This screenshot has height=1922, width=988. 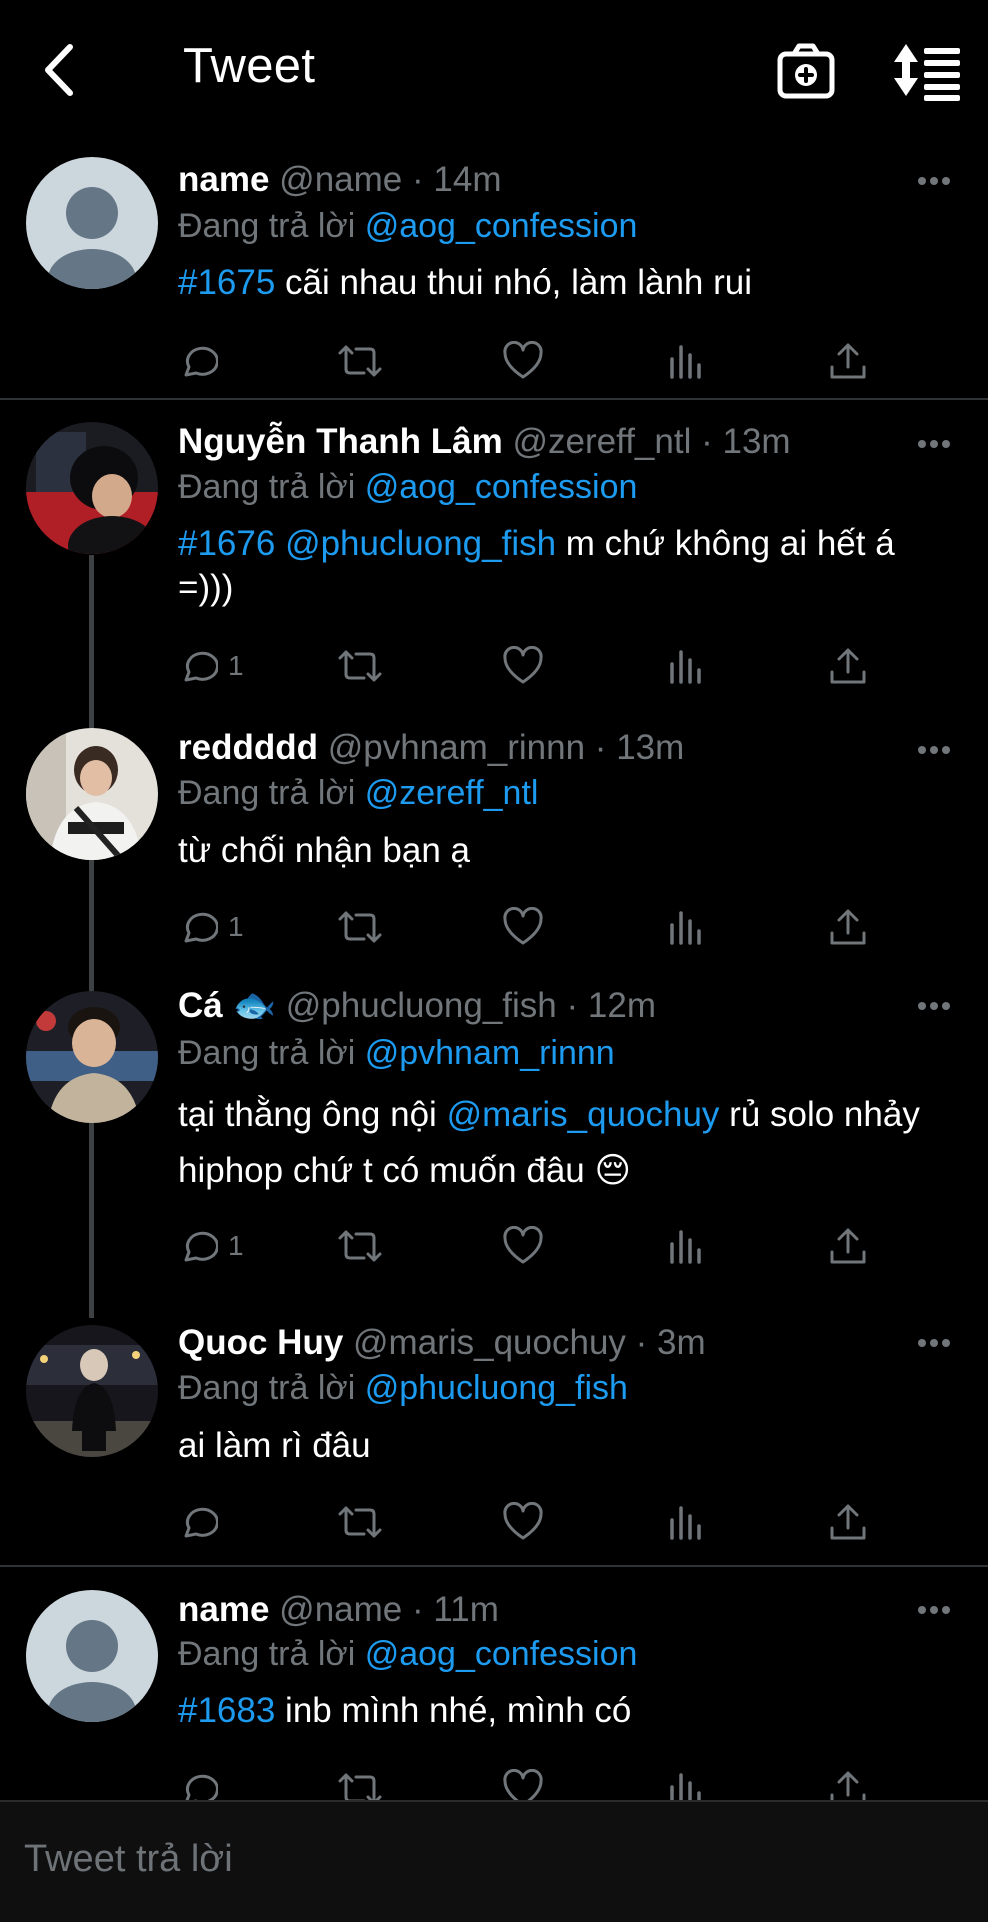 I want to click on replying-to-mention: @phucluong_fish, so click(x=496, y=1388).